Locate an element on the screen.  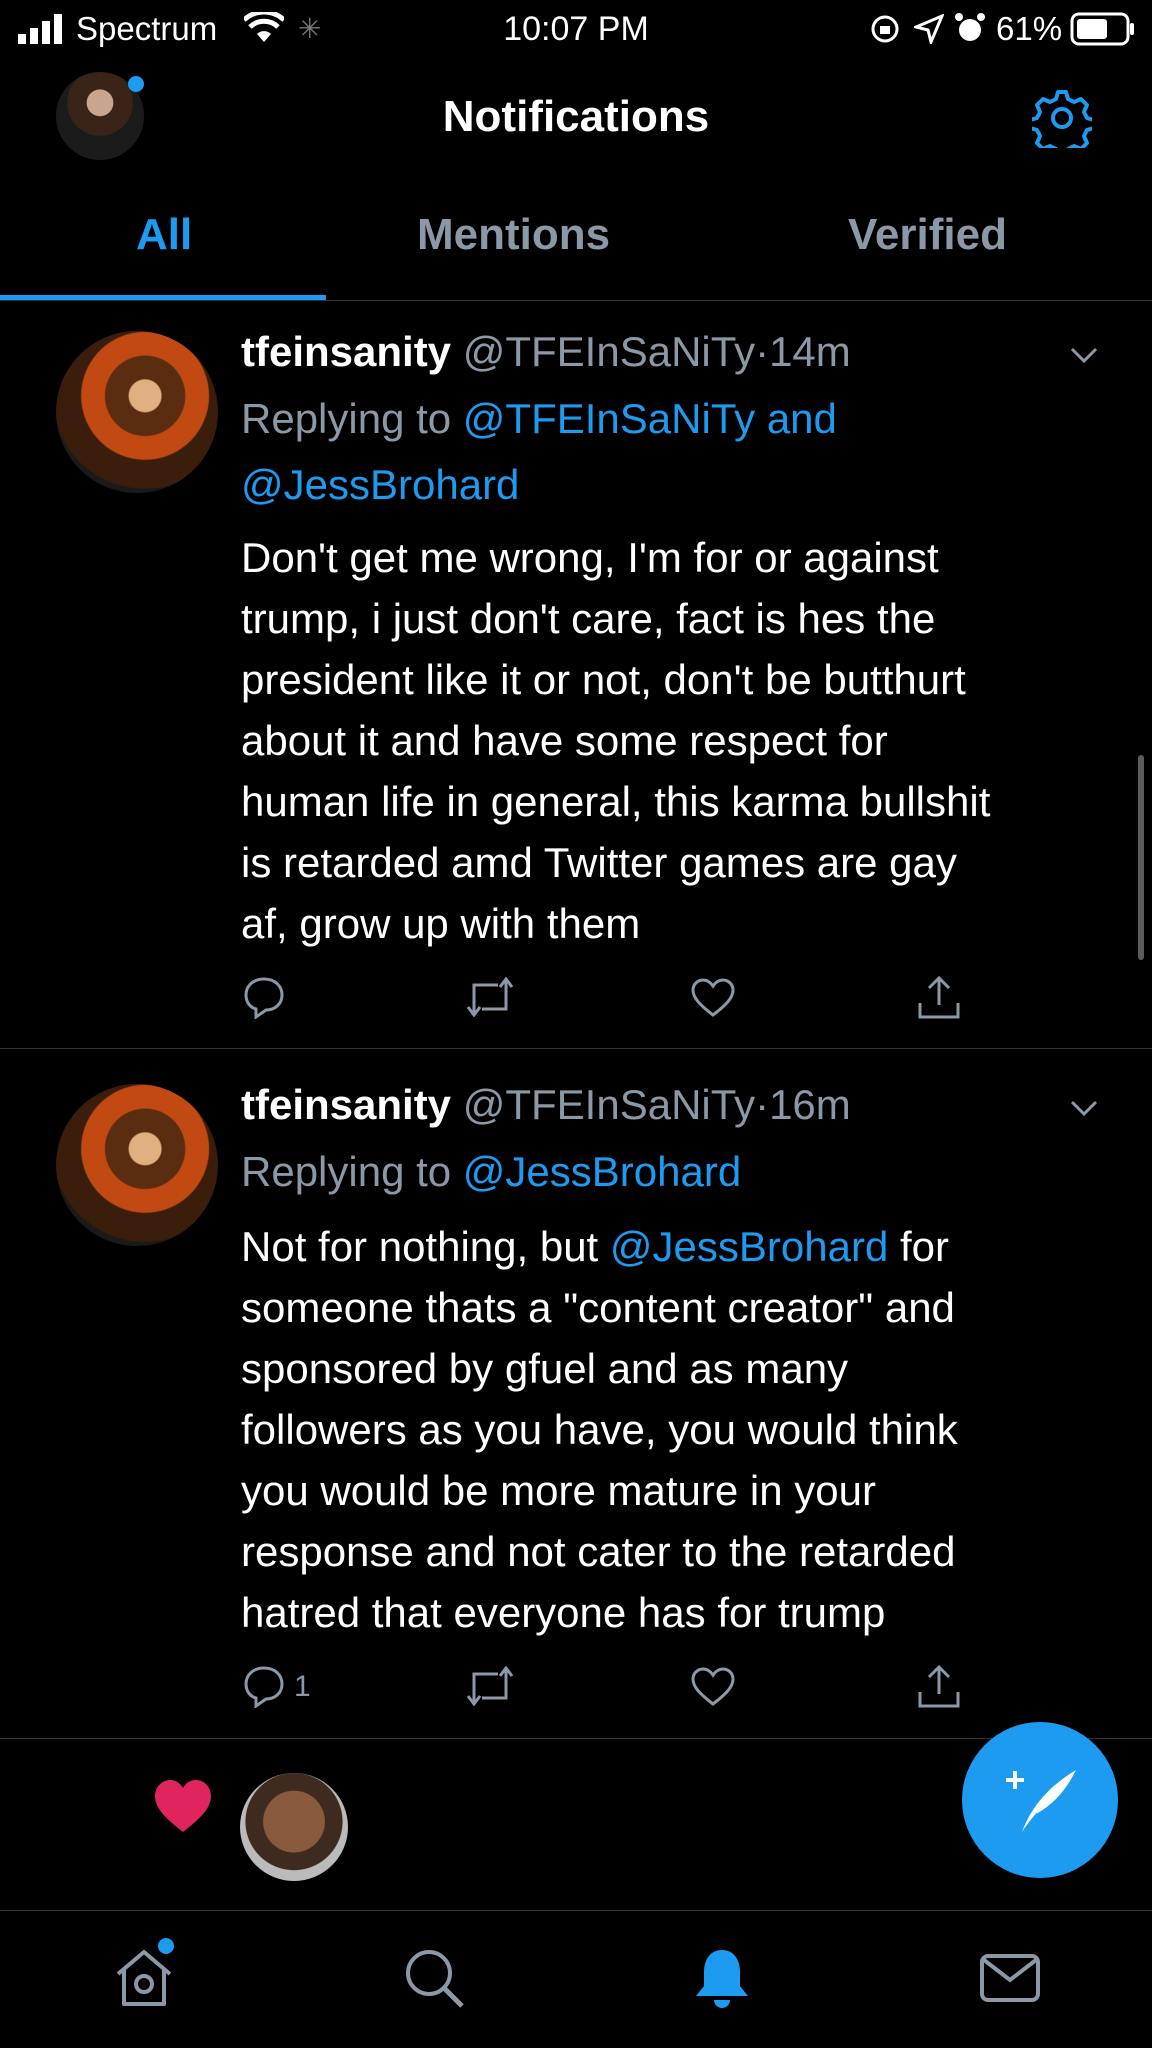
tweet-actions is located at coordinates (576, 1000).